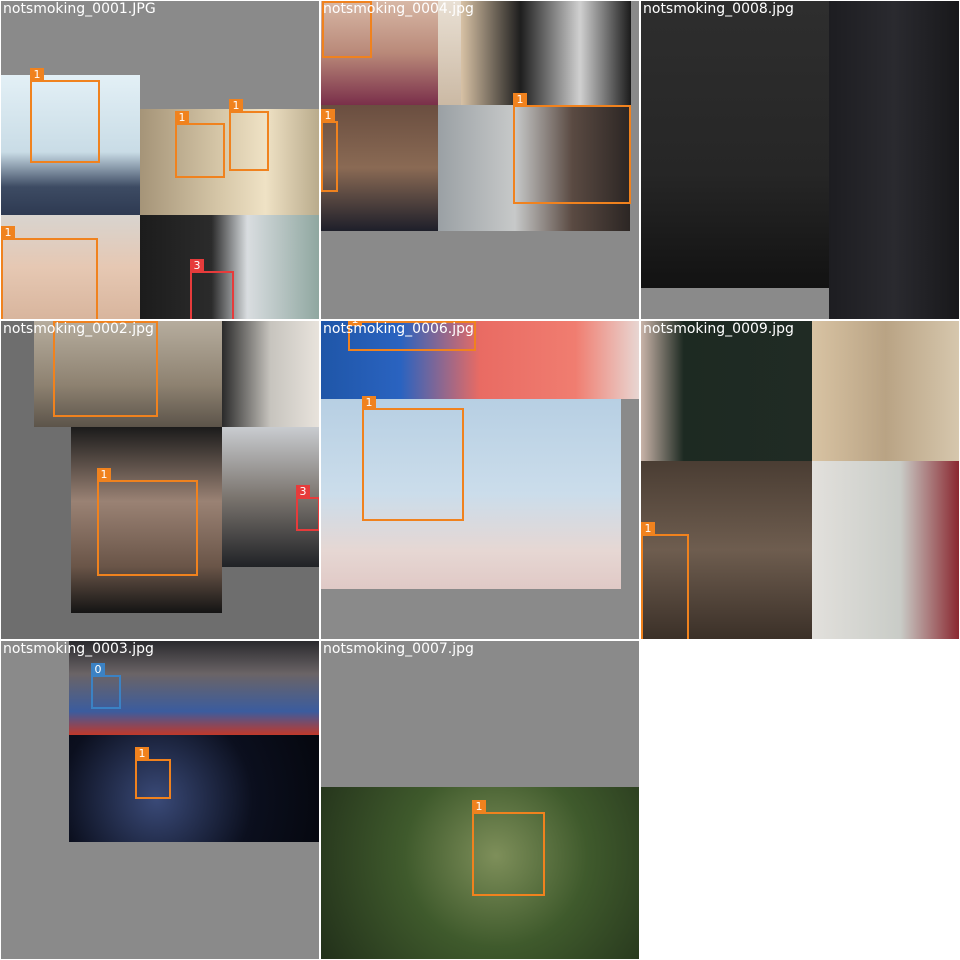 The height and width of the screenshot is (960, 960). What do you see at coordinates (98, 669) in the screenshot?
I see `class-label: 0` at bounding box center [98, 669].